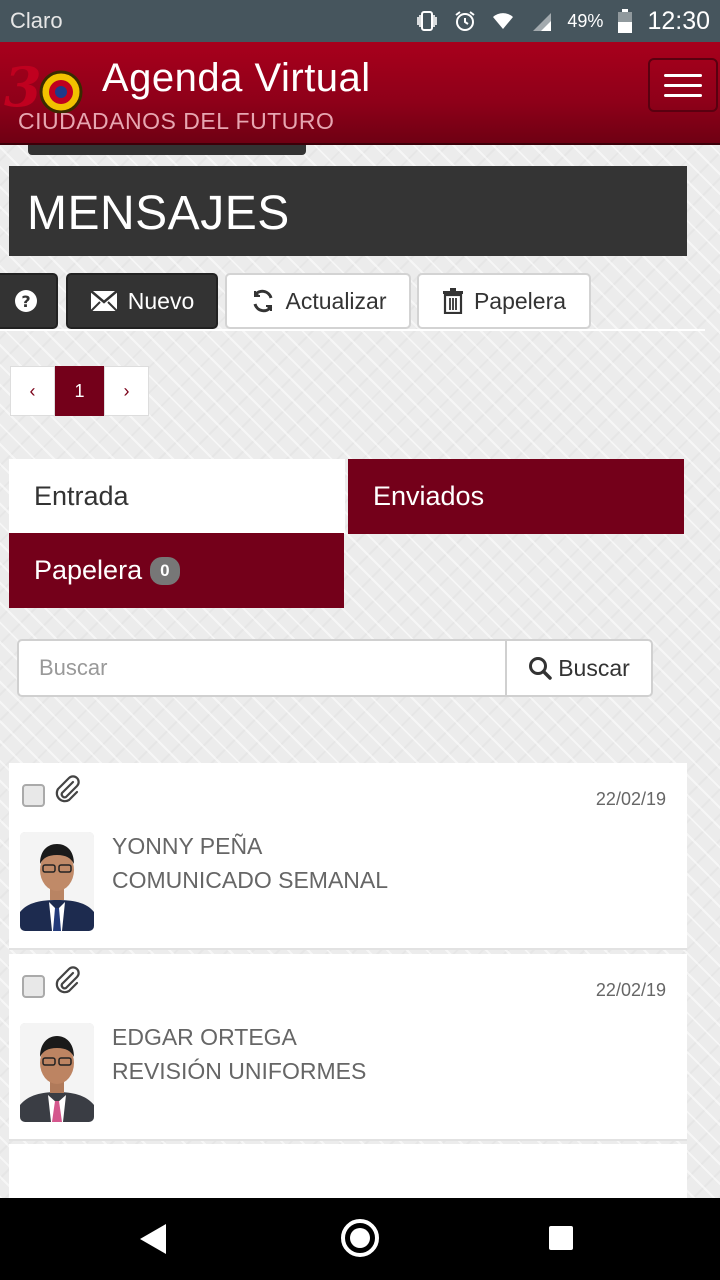 This screenshot has width=720, height=1280. I want to click on system-nav-bar, so click(360, 1239).